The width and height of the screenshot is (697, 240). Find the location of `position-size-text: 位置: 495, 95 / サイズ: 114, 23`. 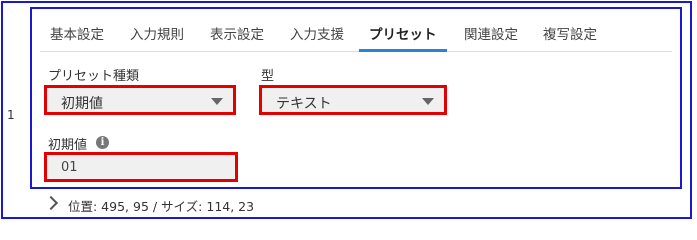

position-size-text: 位置: 495, 95 / サイズ: 114, 23 is located at coordinates (161, 206).